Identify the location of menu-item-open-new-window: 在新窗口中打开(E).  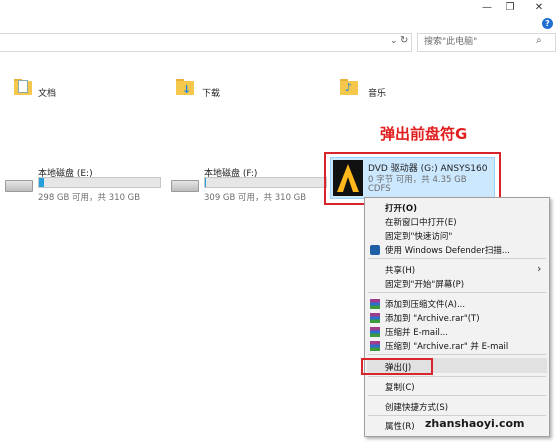
(421, 222).